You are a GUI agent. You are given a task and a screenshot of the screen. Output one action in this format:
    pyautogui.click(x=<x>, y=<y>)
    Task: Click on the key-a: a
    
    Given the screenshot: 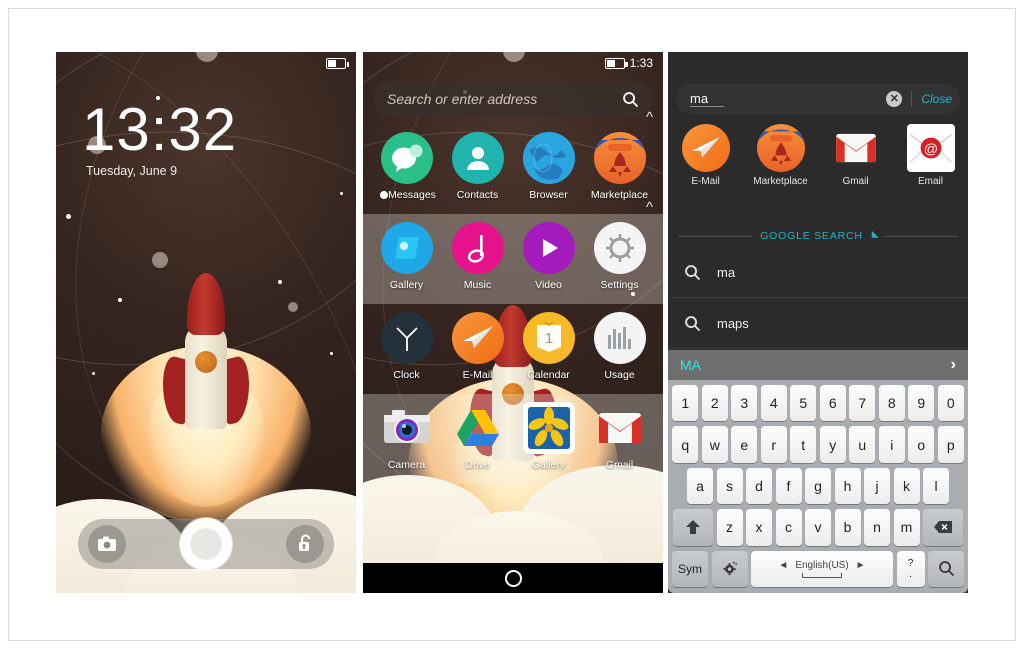 What is the action you would take?
    pyautogui.click(x=700, y=486)
    